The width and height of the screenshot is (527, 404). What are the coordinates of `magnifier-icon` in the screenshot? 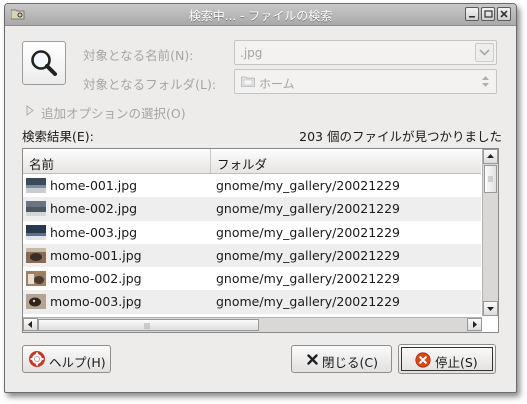 It's located at (44, 63).